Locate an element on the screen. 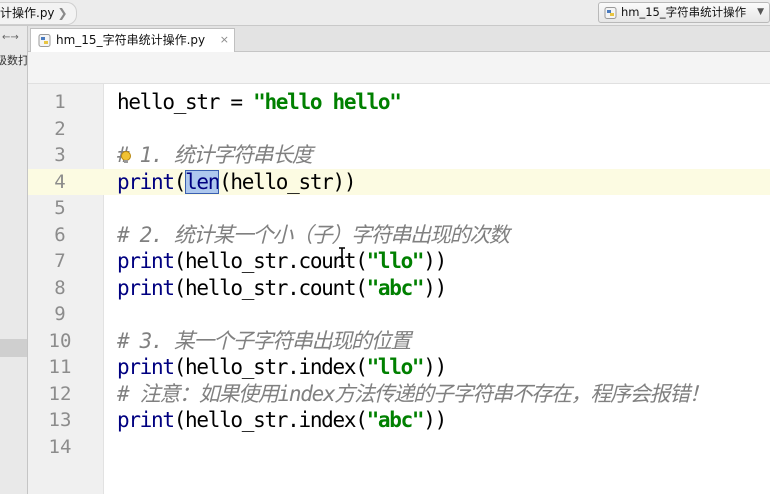 The height and width of the screenshot is (494, 770). project-tree-selected-row is located at coordinates (13, 348).